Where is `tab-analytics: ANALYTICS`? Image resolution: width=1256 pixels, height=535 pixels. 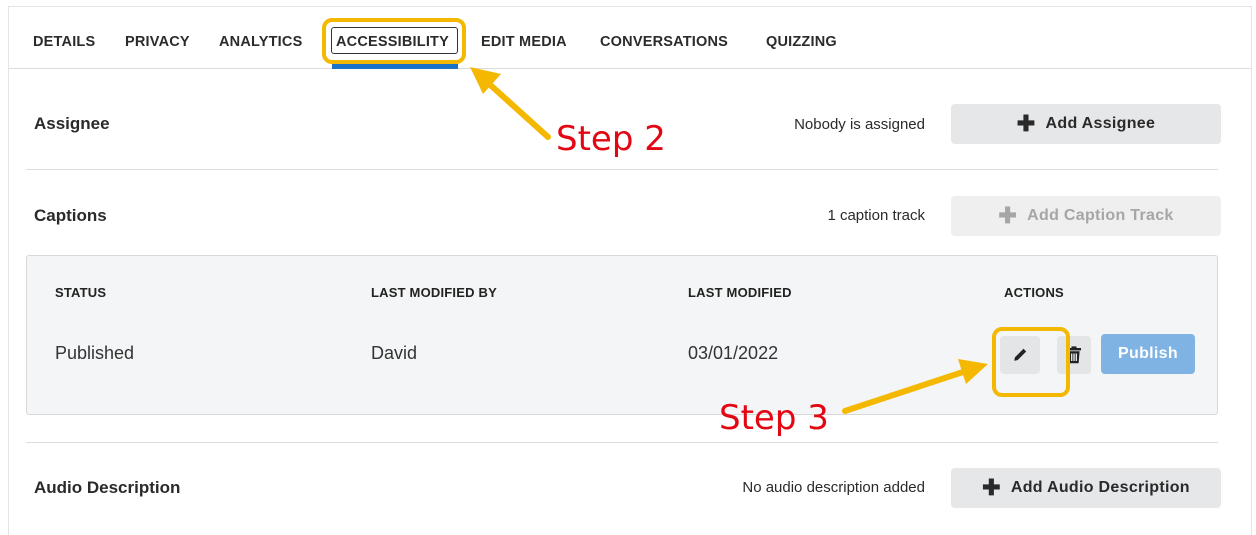
tab-analytics: ANALYTICS is located at coordinates (260, 42).